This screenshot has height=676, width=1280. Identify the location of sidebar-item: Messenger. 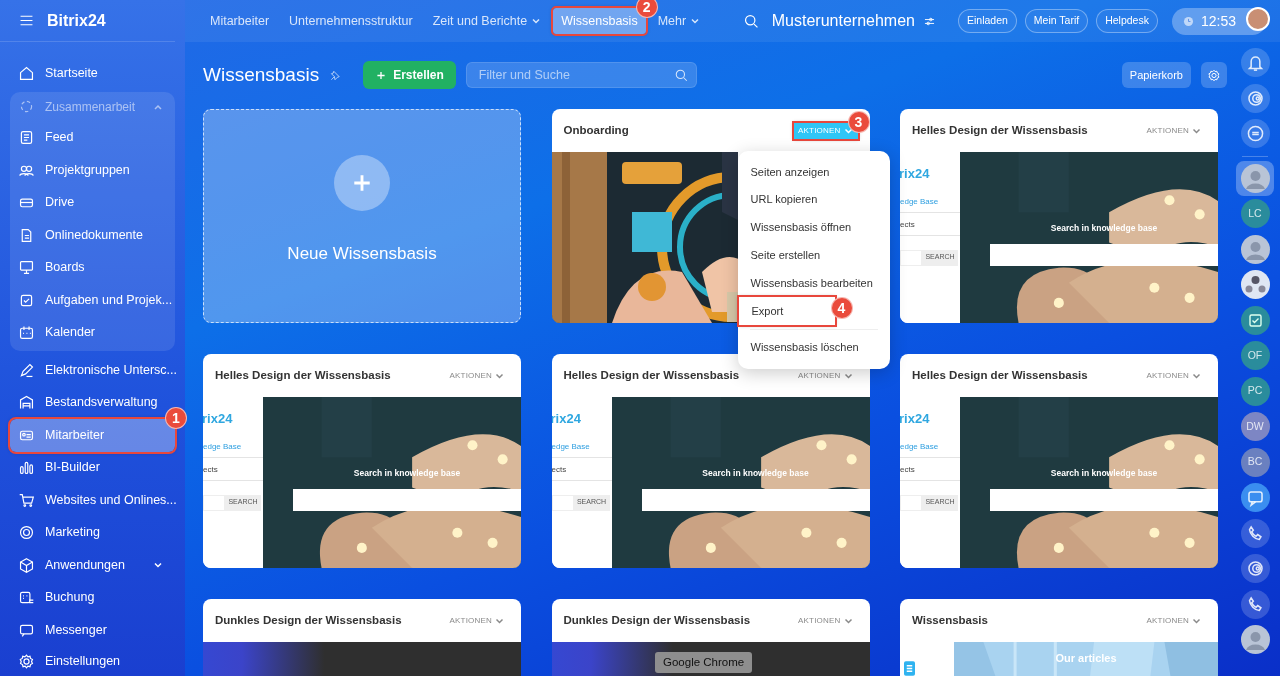
(92, 630).